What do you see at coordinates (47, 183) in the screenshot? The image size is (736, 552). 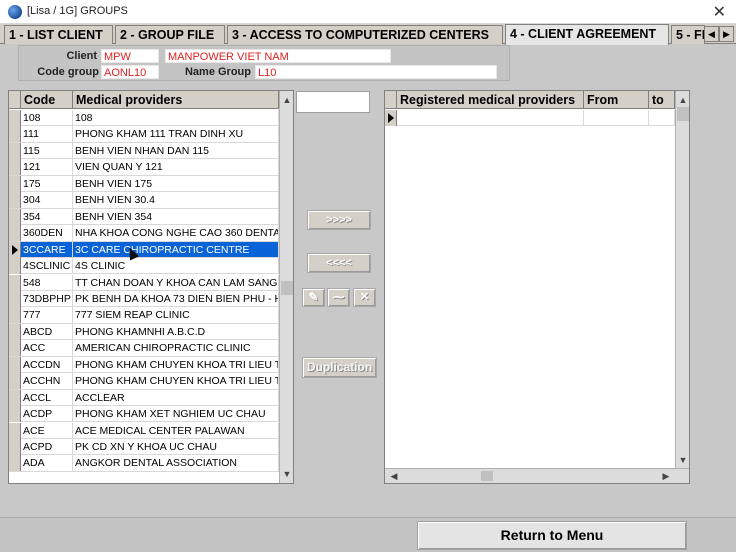 I see `provider-code-cell: 175` at bounding box center [47, 183].